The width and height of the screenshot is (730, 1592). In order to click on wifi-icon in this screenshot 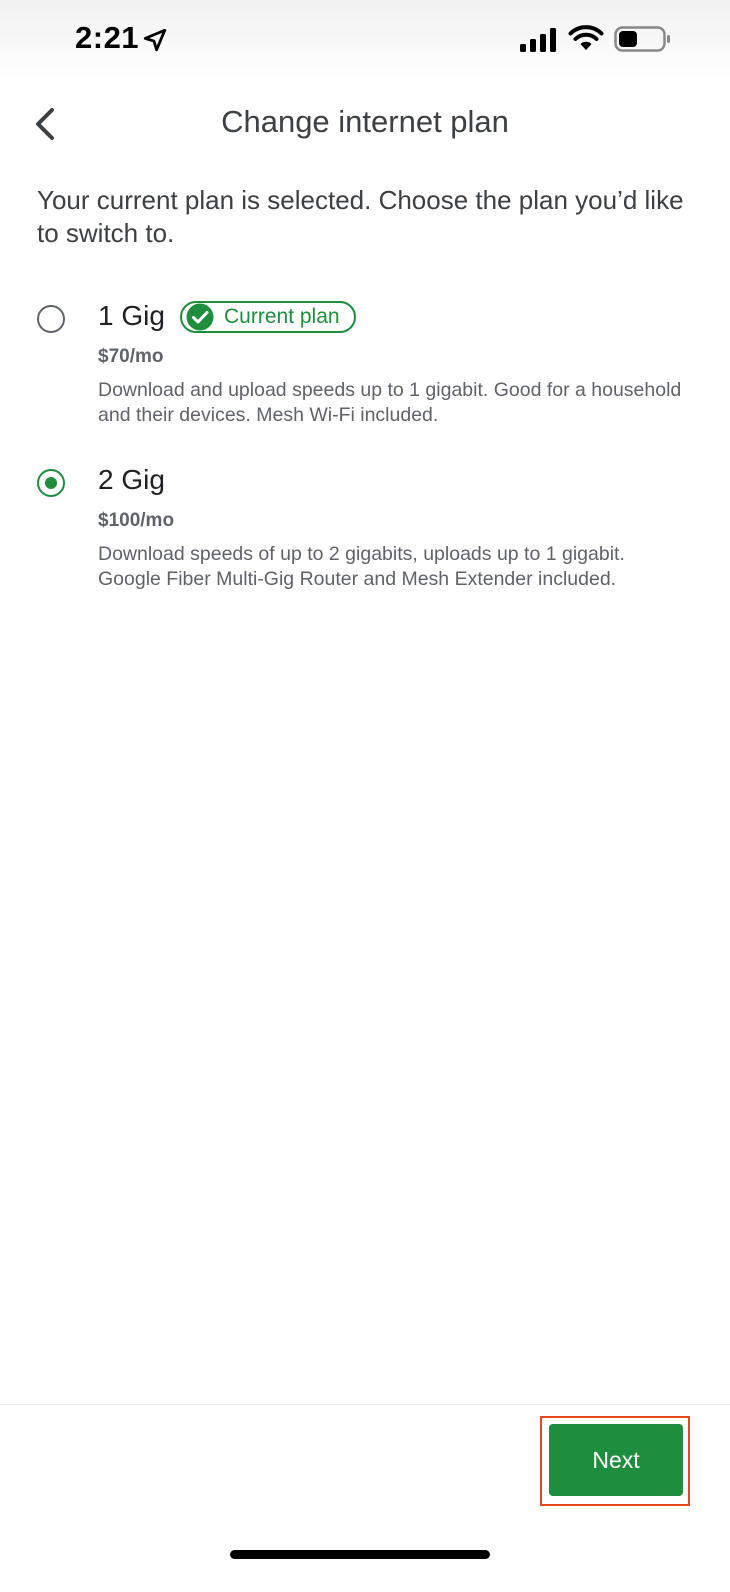, I will do `click(586, 37)`.